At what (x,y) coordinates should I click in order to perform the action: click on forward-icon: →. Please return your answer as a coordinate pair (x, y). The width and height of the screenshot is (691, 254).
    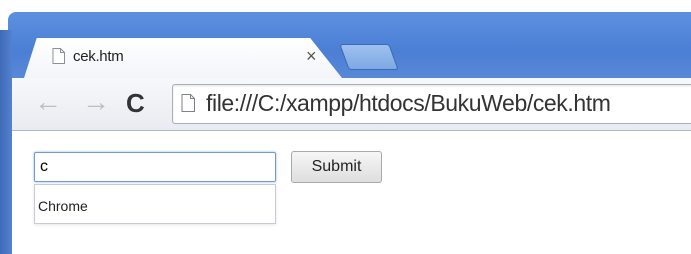
    Looking at the image, I should click on (96, 102).